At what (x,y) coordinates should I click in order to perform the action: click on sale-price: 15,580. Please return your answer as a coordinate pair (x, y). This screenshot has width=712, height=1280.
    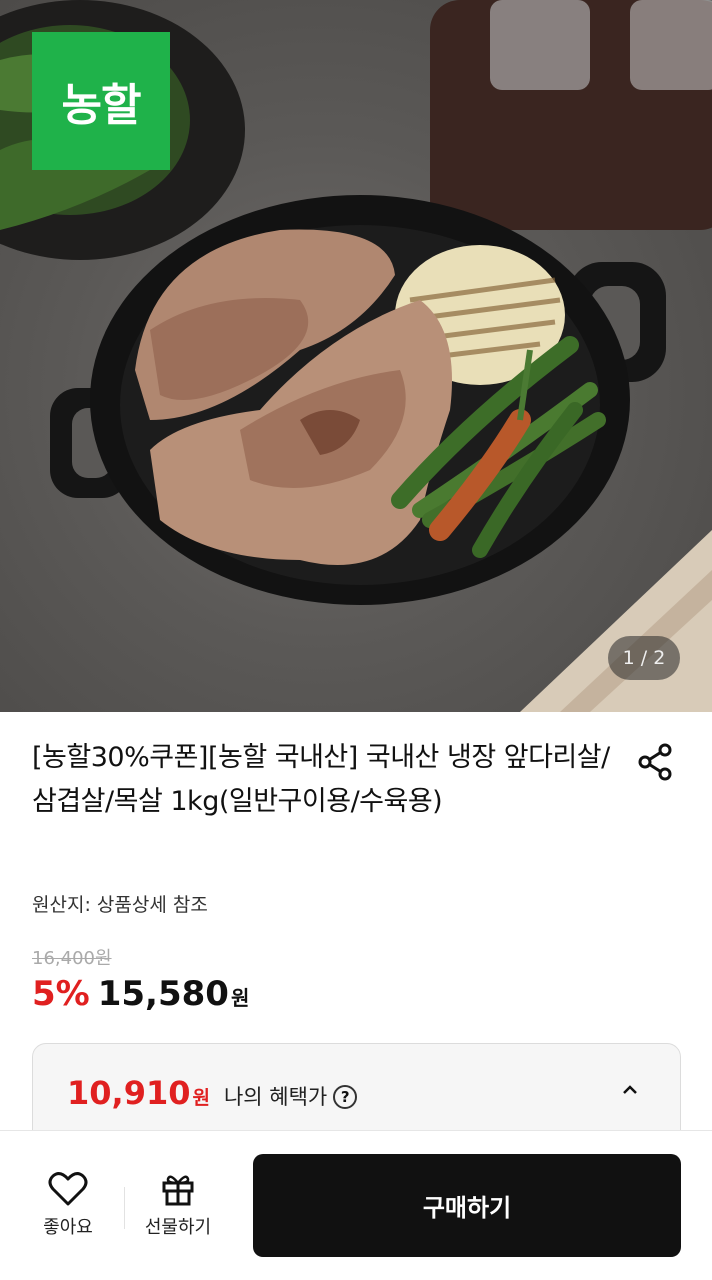
    Looking at the image, I should click on (163, 994).